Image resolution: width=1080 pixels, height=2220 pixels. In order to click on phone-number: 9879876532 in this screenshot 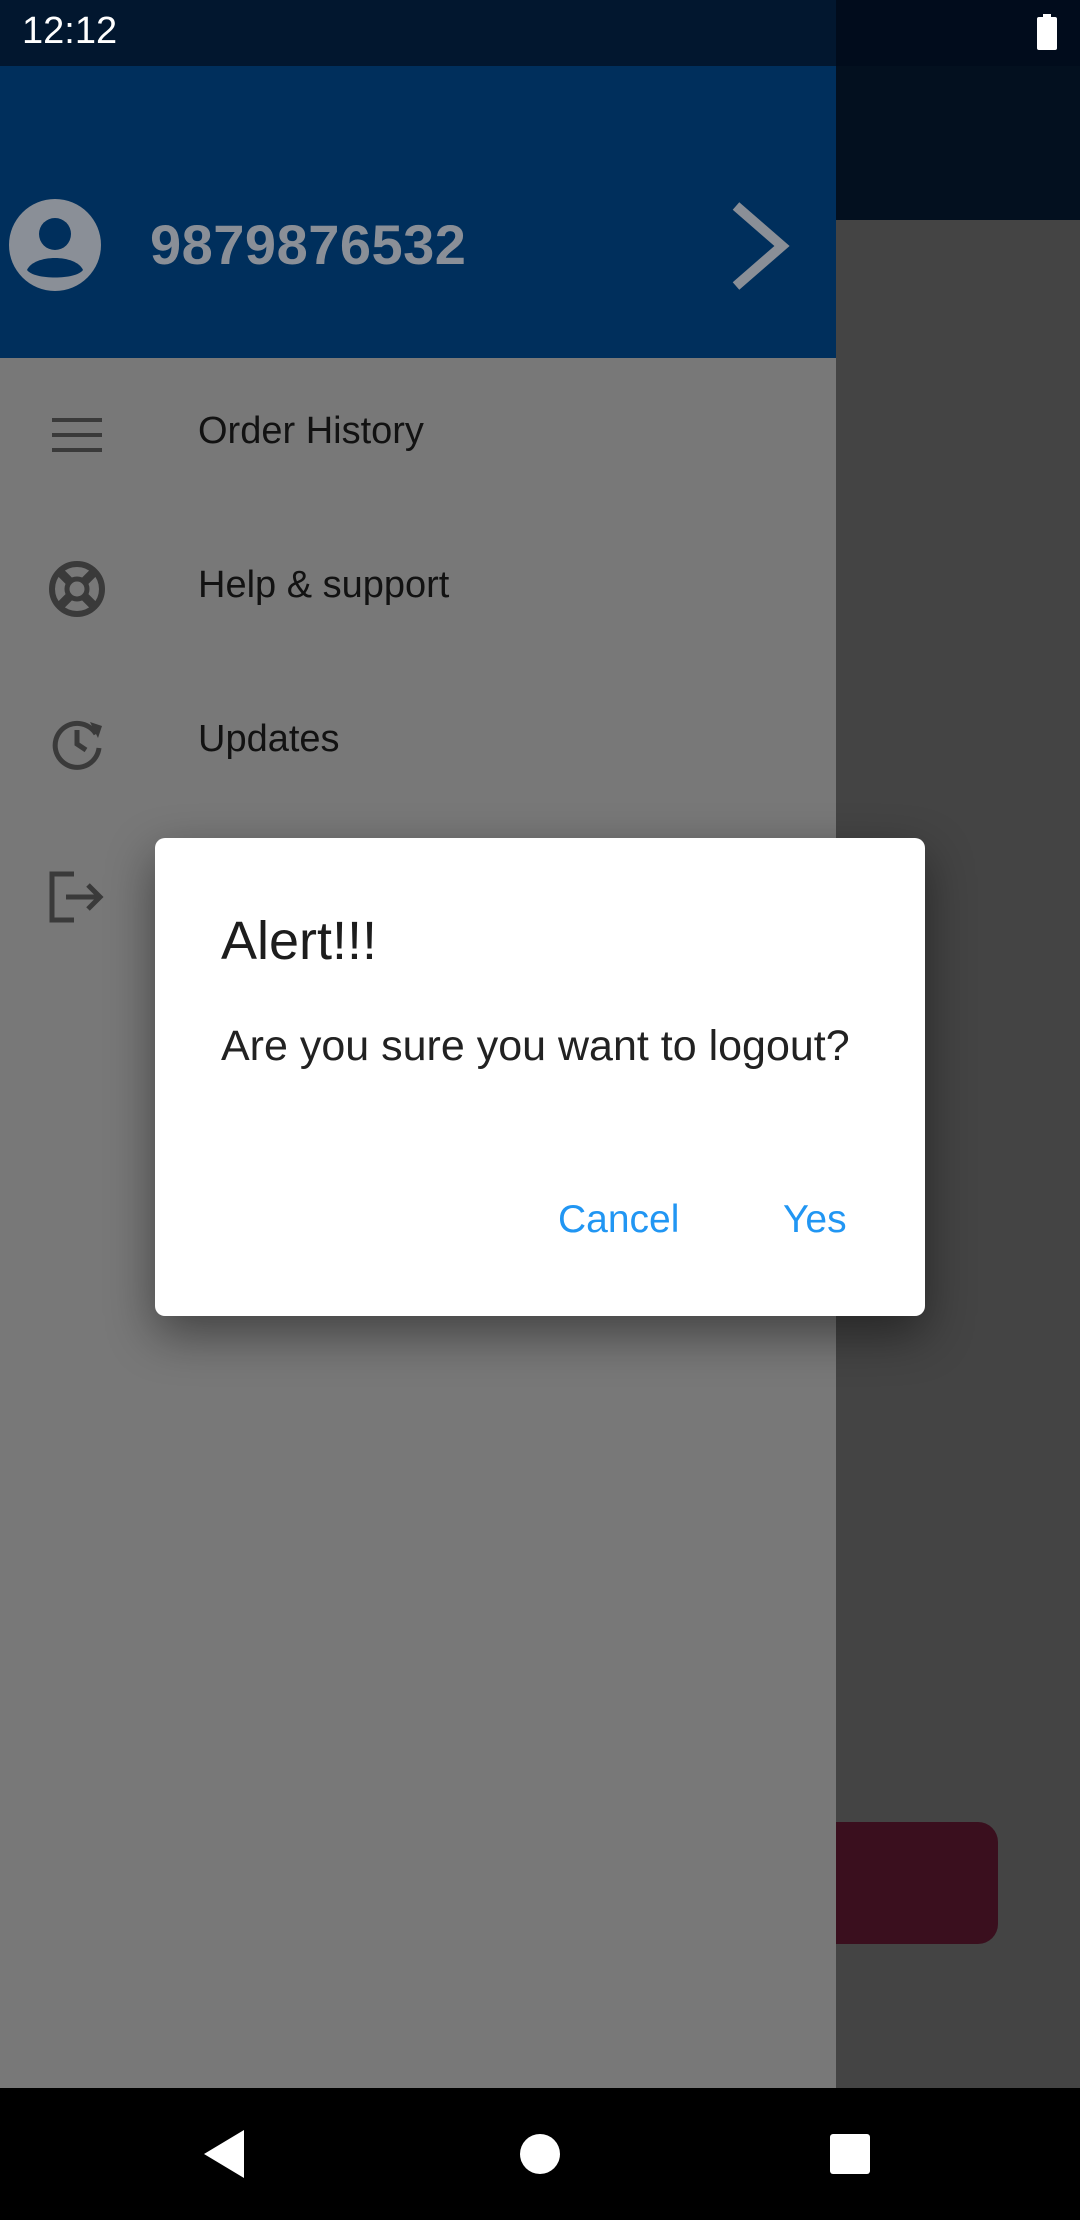, I will do `click(308, 244)`.